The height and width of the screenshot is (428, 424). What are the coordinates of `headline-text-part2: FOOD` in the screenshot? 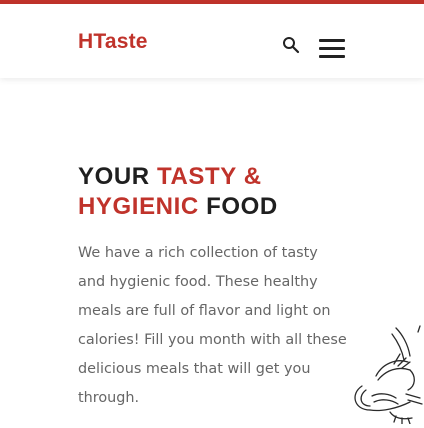 It's located at (238, 206).